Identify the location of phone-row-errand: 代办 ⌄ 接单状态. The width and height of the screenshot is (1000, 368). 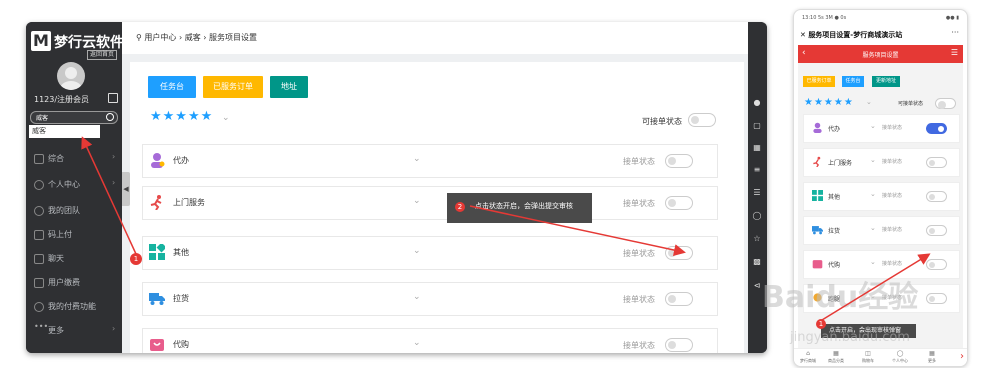
(881, 128).